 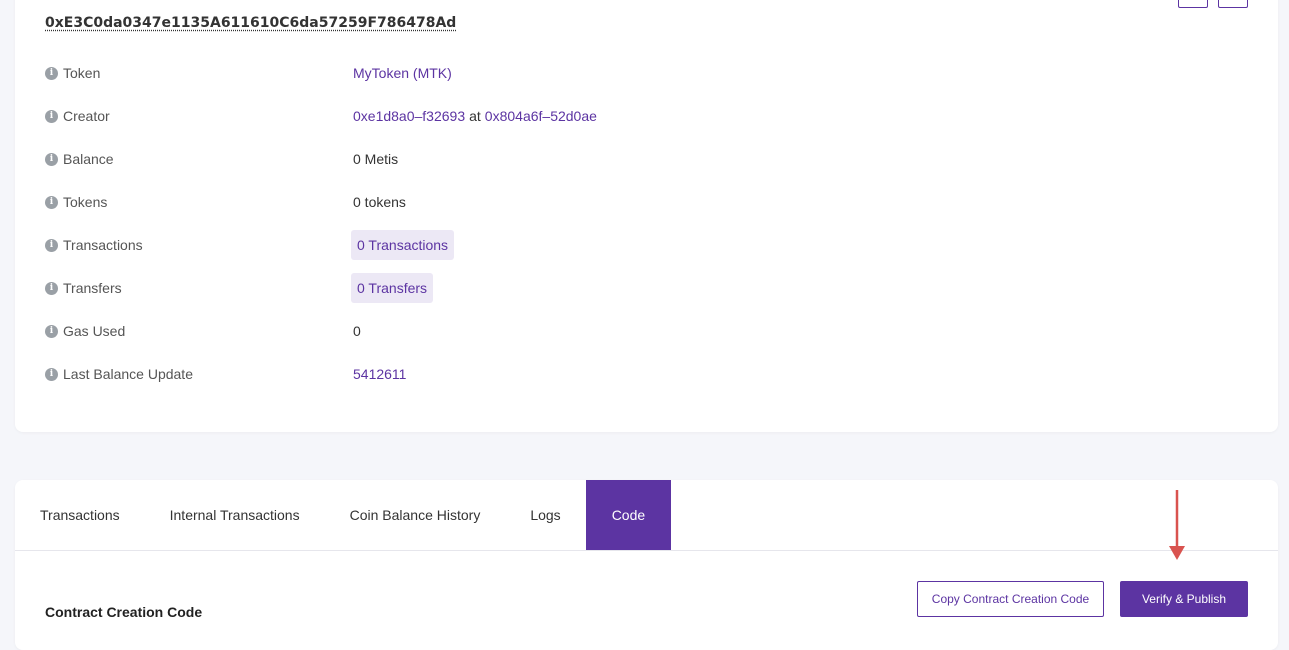 I want to click on qr-code-button, so click(x=1233, y=4).